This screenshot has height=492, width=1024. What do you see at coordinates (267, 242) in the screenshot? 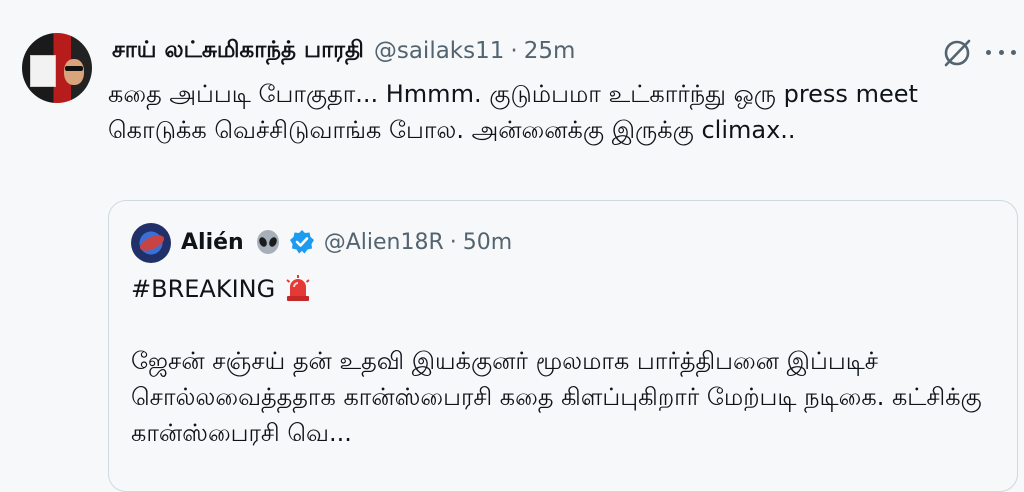
I see `alien-emoji-icon` at bounding box center [267, 242].